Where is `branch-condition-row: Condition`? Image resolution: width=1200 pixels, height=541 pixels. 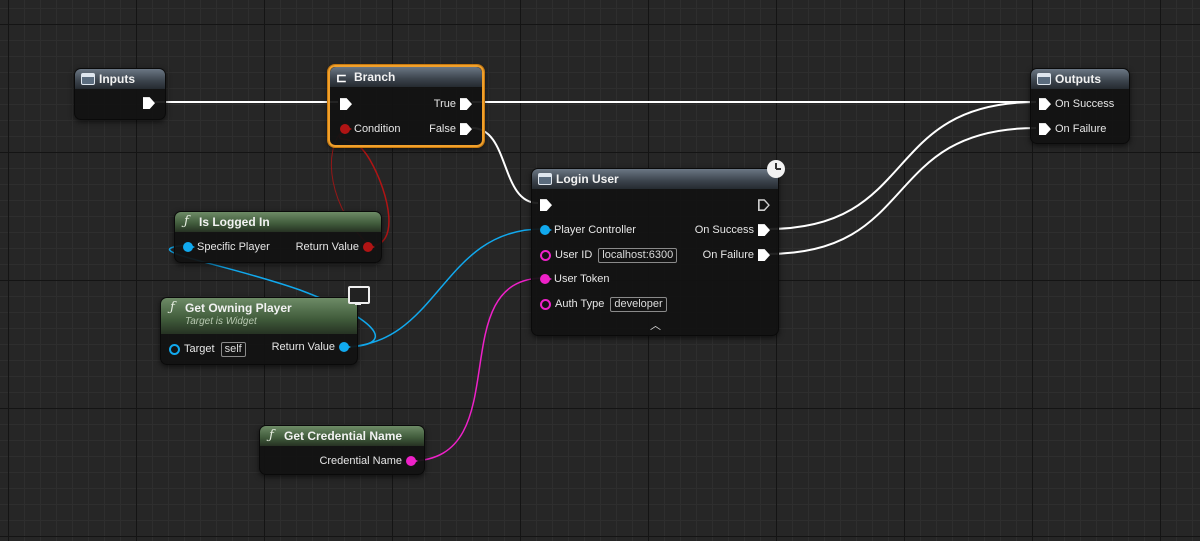 branch-condition-row: Condition is located at coordinates (372, 129).